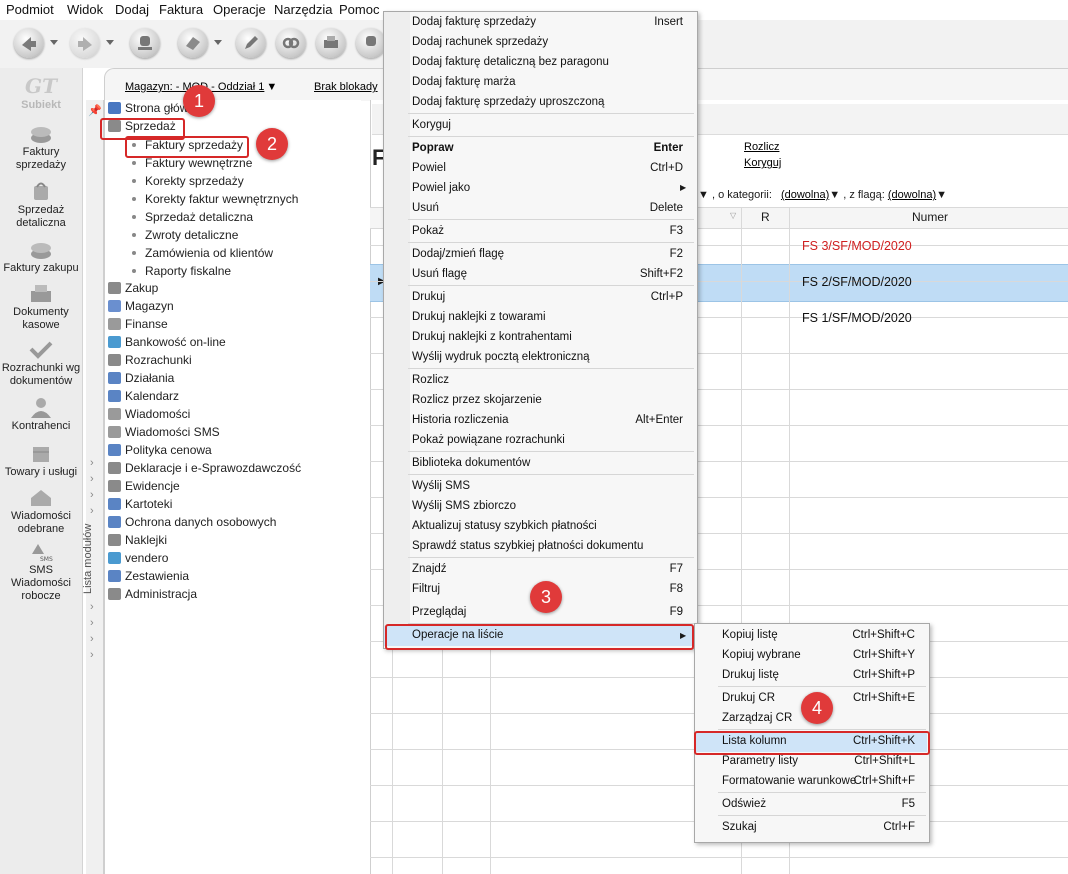  I want to click on tree-item: Wiadomości SMS, so click(164, 434).